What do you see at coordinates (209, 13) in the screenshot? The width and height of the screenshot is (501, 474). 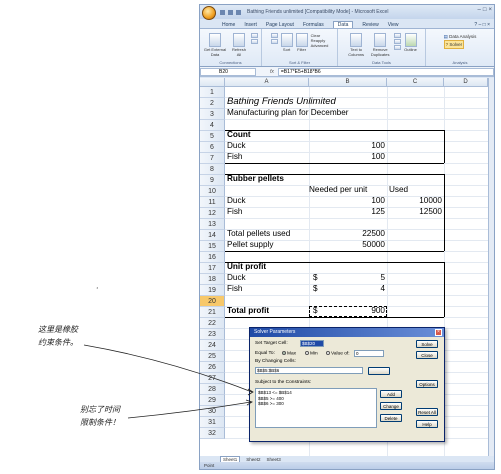 I see `office-button` at bounding box center [209, 13].